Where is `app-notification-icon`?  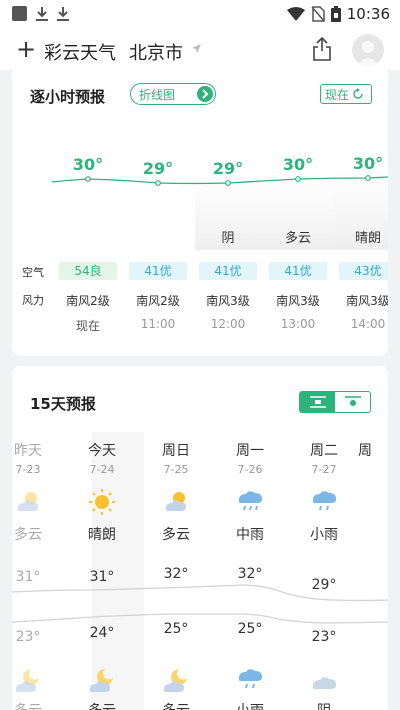
app-notification-icon is located at coordinates (19, 13).